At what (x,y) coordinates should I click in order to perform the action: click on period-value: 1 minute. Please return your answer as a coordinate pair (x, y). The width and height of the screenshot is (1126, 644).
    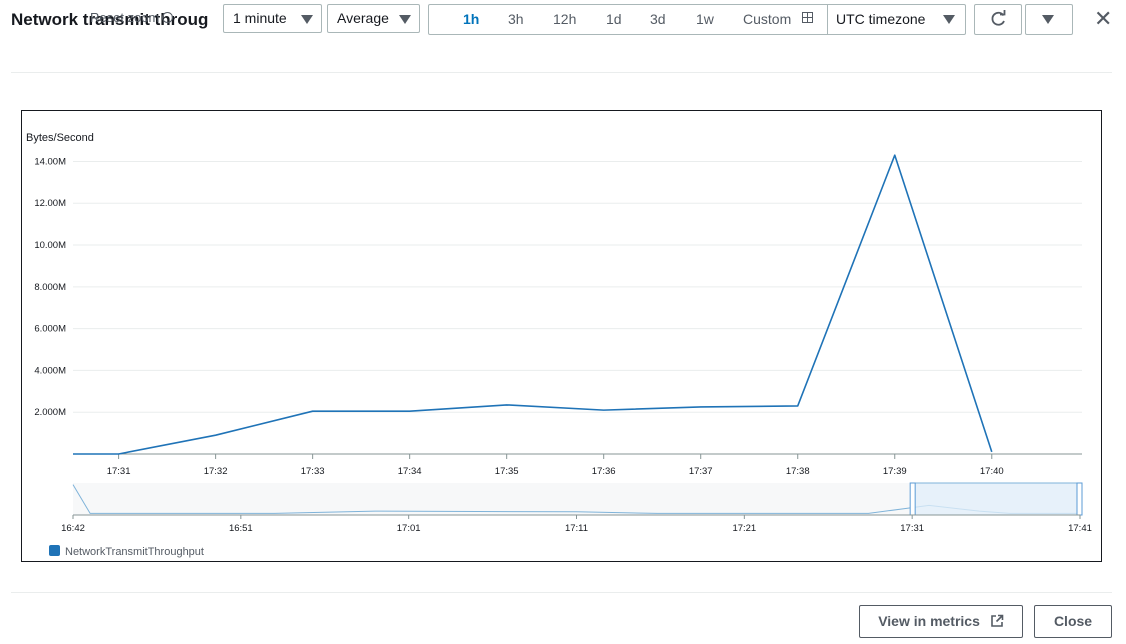
    Looking at the image, I should click on (260, 18).